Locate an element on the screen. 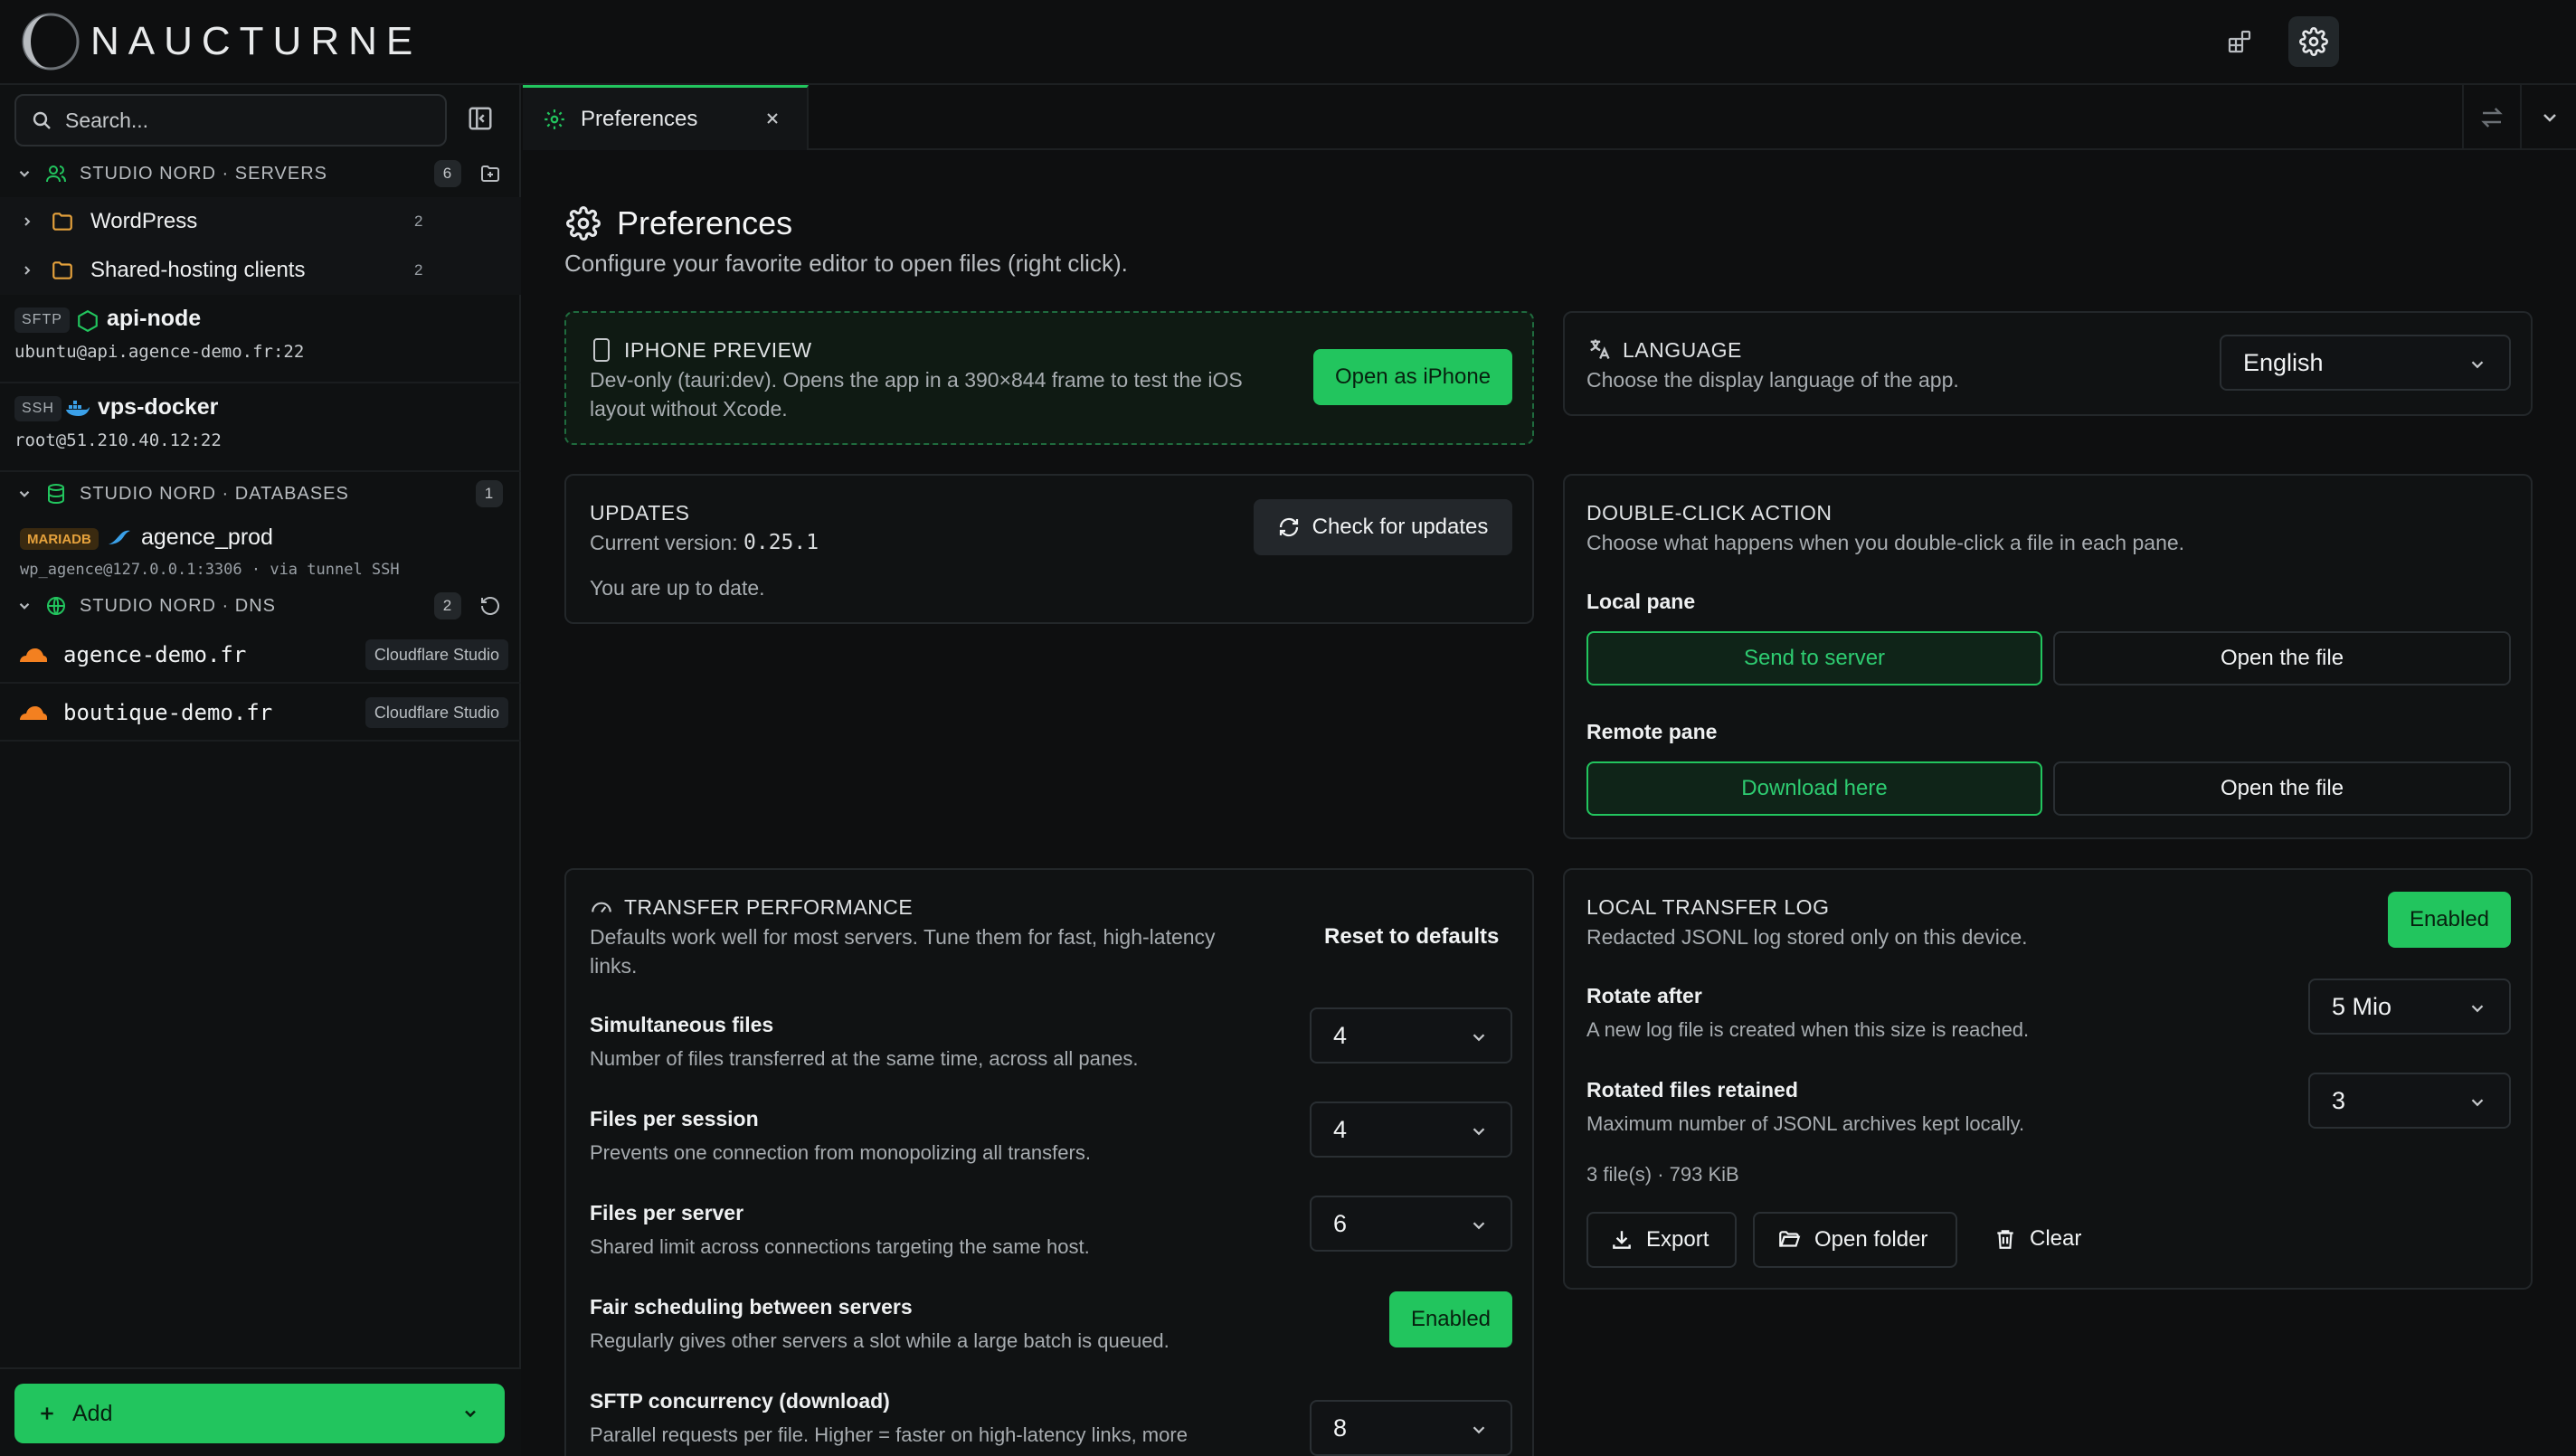 Image resolution: width=2576 pixels, height=1456 pixels. collapse-sidebar-button is located at coordinates (480, 119).